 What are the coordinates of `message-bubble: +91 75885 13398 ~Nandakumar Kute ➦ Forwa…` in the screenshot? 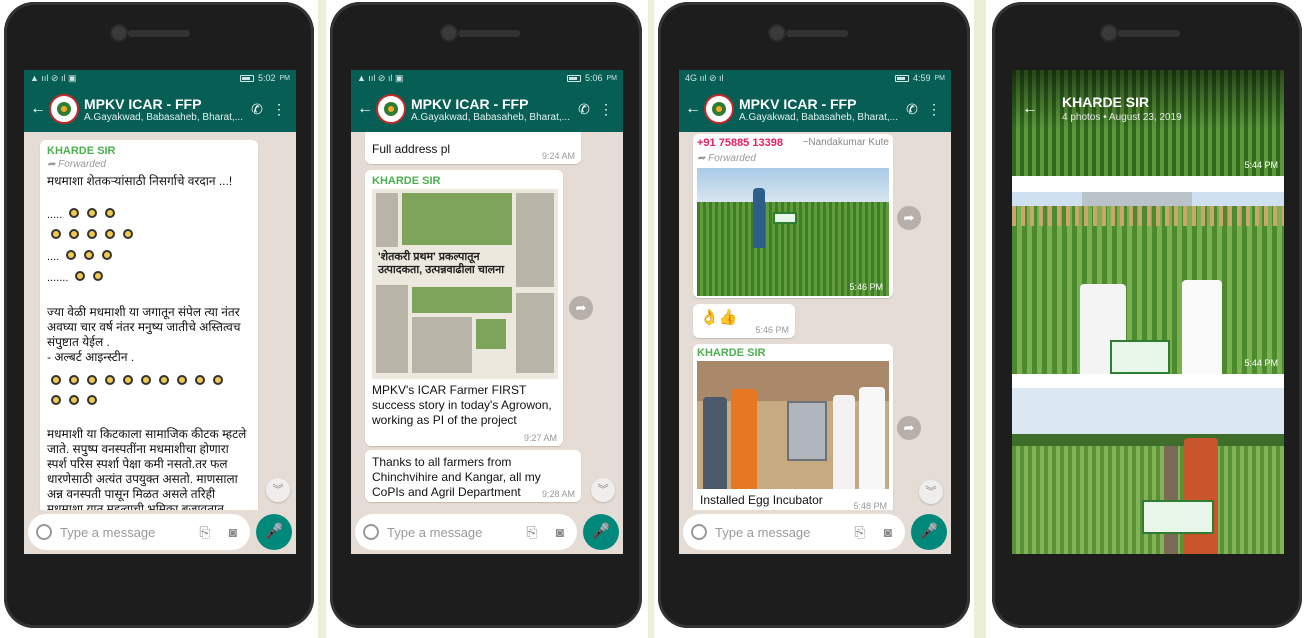 It's located at (793, 216).